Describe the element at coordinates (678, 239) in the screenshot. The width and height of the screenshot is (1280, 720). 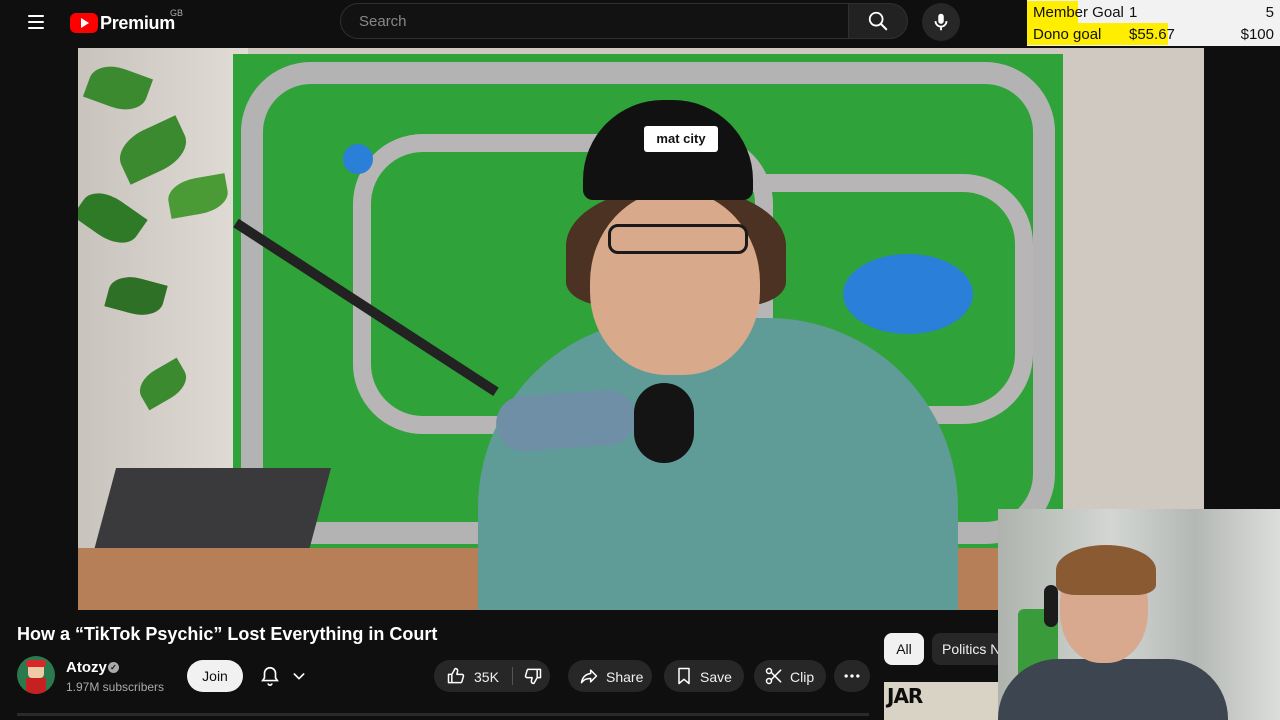
I see `presenter-glasses` at that location.